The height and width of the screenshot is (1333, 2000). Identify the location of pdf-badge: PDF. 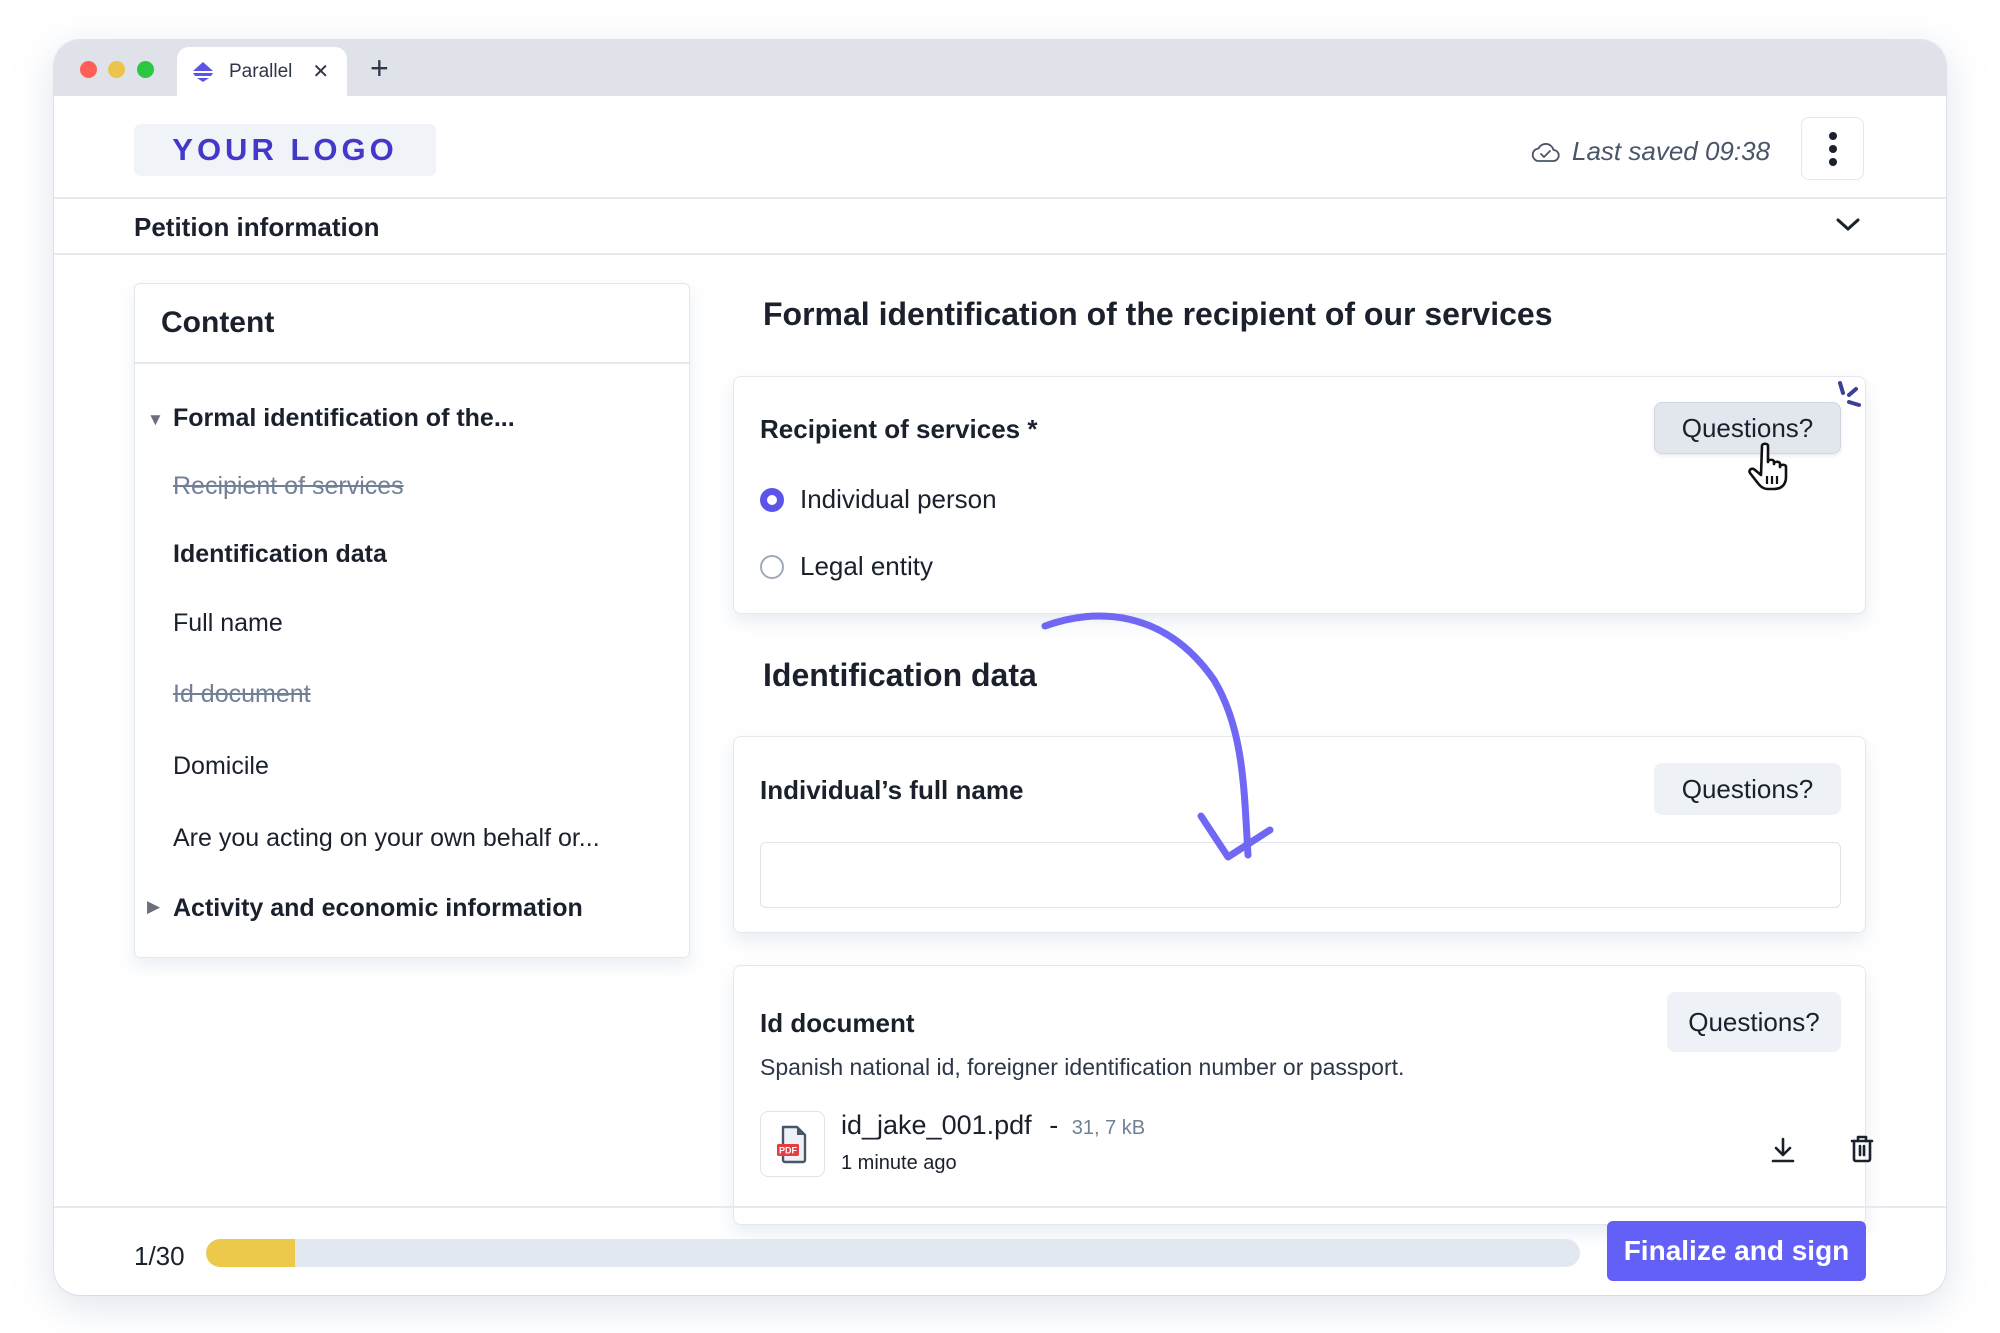
(788, 1151).